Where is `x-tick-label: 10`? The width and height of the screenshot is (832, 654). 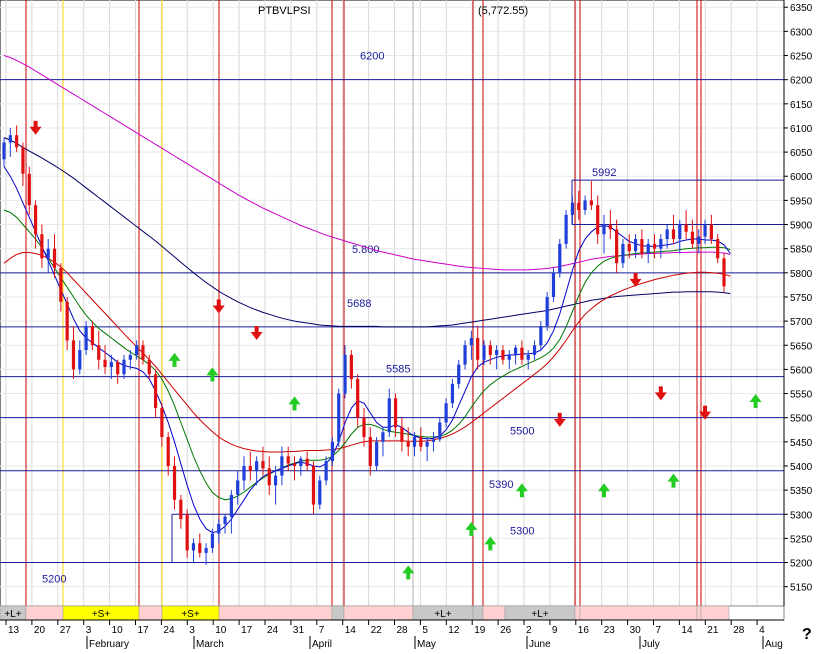
x-tick-label: 10 is located at coordinates (118, 630).